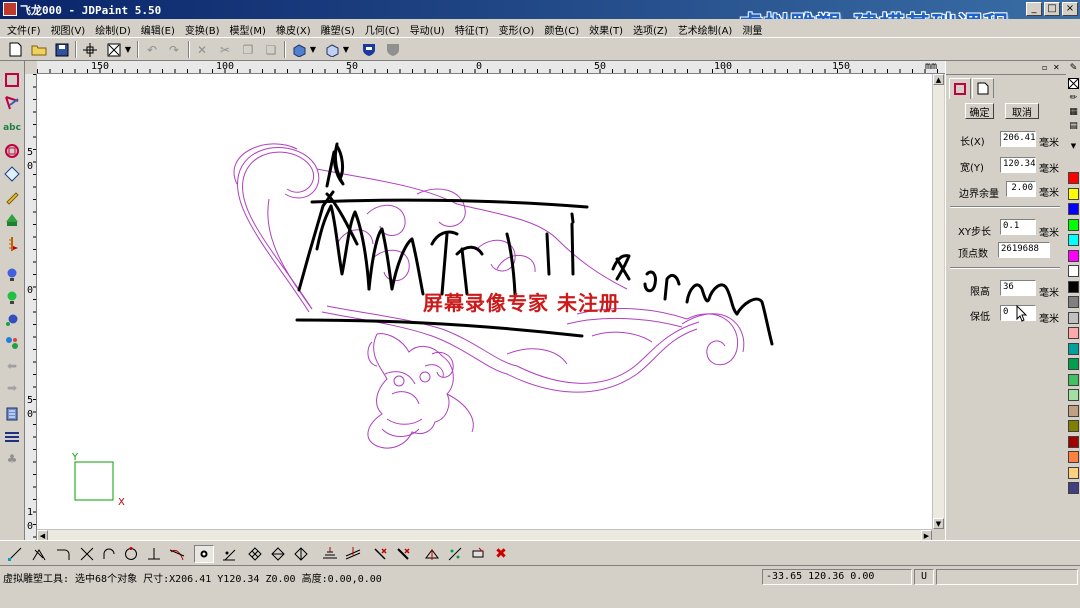 This screenshot has height=608, width=1080. I want to click on menu-transform: 变换(B), so click(202, 28).